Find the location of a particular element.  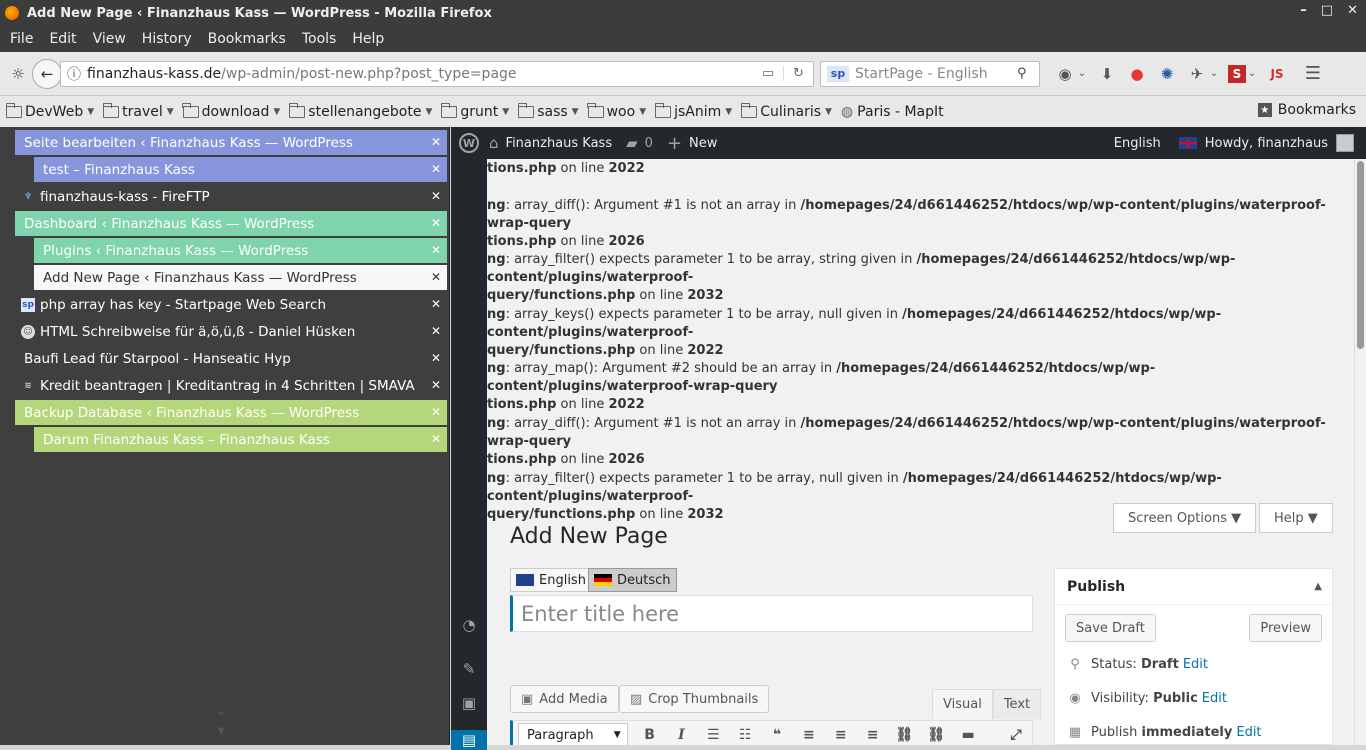

history-icon: ☼ is located at coordinates (18, 74).